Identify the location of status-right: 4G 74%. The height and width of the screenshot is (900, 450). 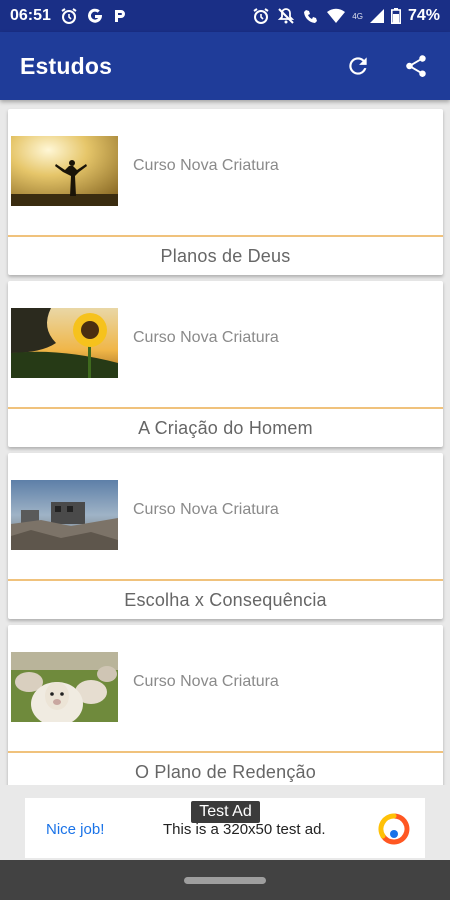
(351, 16).